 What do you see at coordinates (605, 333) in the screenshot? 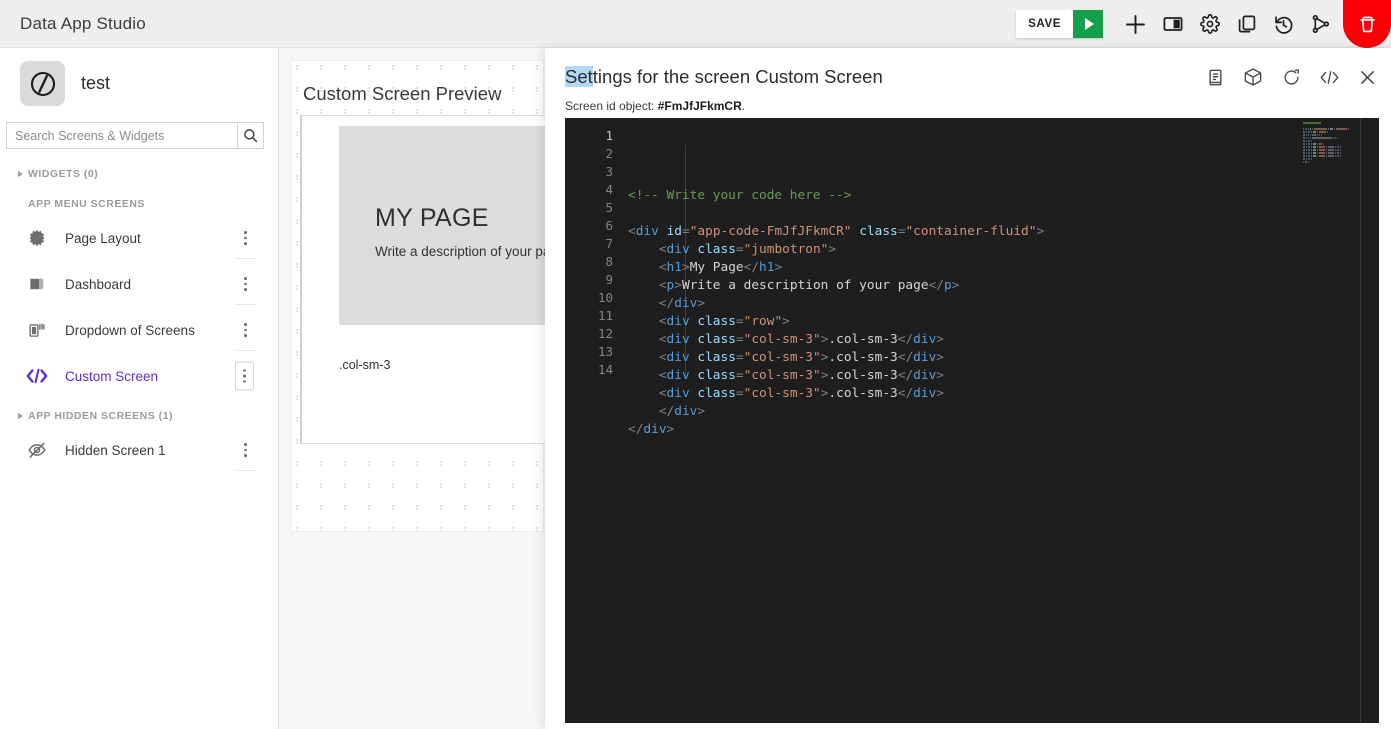
I see `line-number: 12` at bounding box center [605, 333].